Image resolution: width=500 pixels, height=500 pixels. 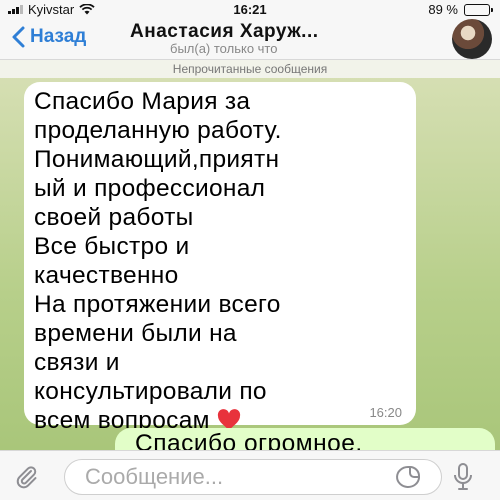 What do you see at coordinates (18, 37) in the screenshot?
I see `chevron-left-icon` at bounding box center [18, 37].